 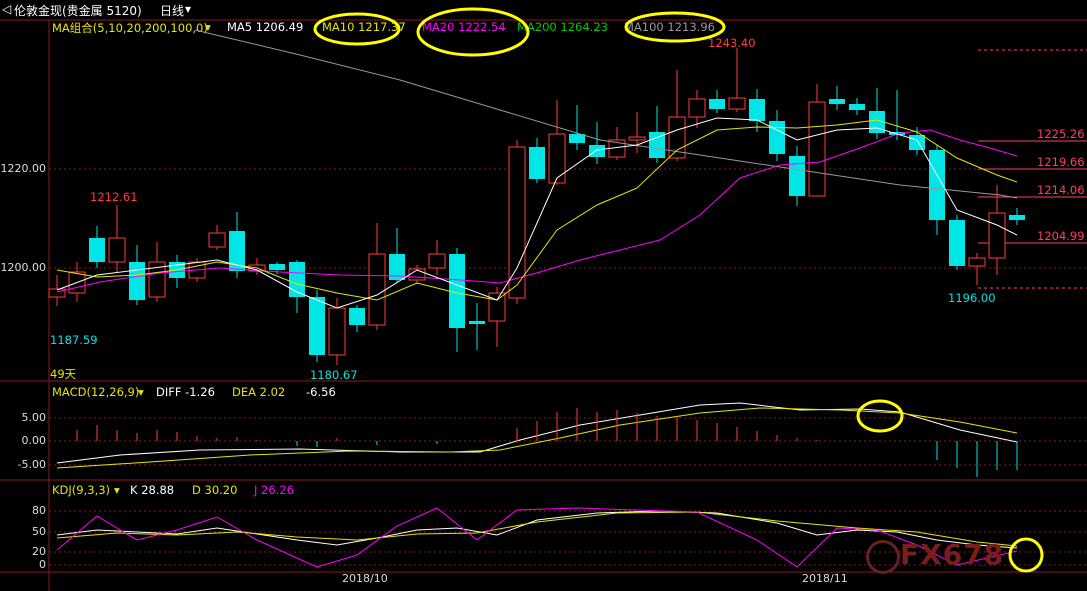 What do you see at coordinates (95, 392) in the screenshot?
I see `macd-title: MACD(12,26,9)` at bounding box center [95, 392].